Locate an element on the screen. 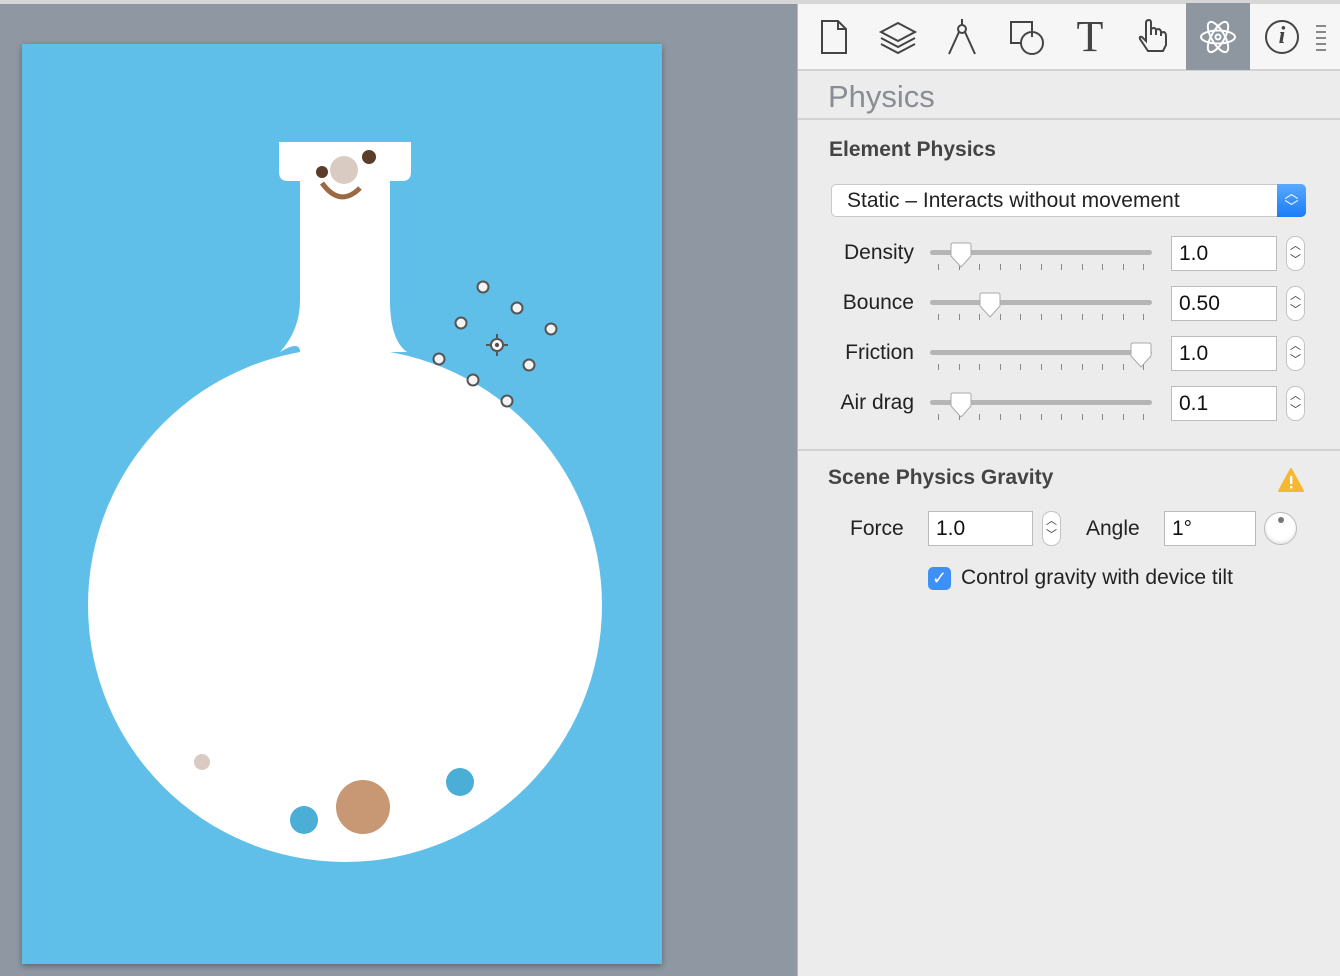  toolbar-overflow-grip is located at coordinates (1321, 36).